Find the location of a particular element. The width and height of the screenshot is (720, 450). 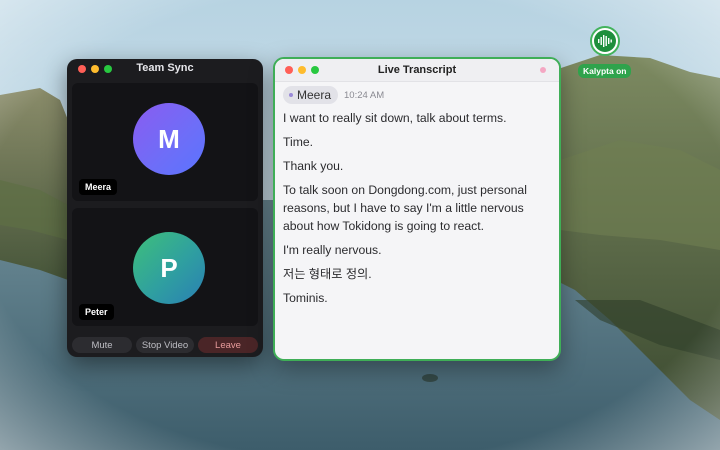

transcript-line: Time. is located at coordinates (298, 142).